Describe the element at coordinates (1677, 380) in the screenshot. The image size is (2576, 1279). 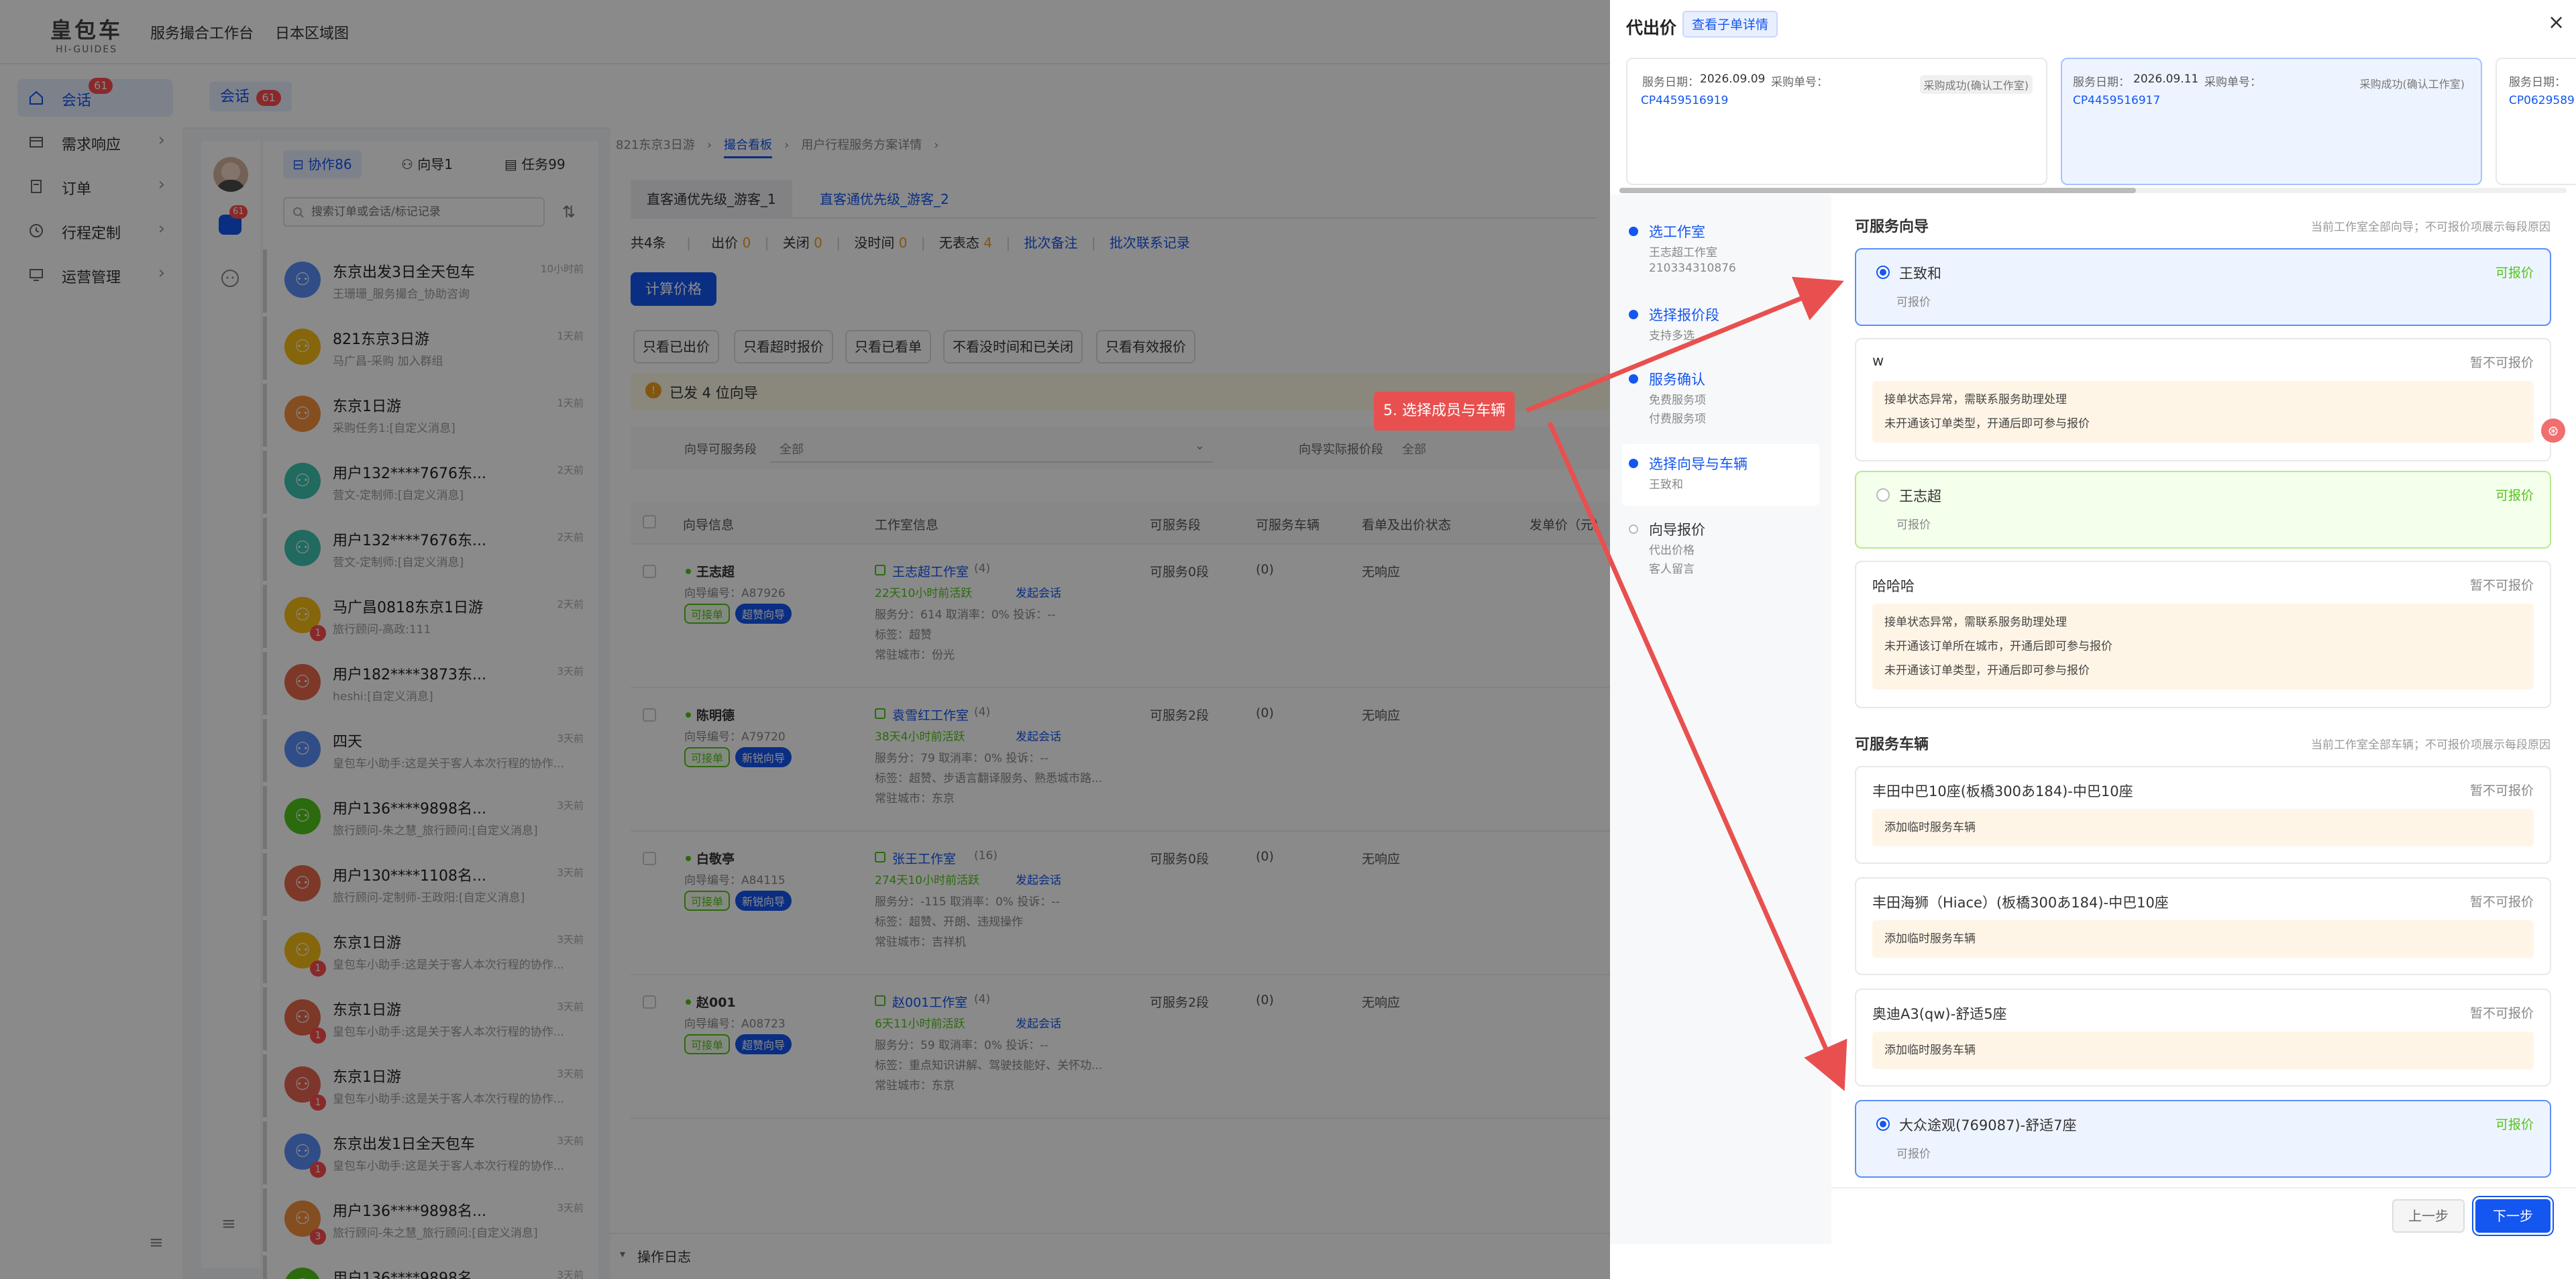
I see `step-title: 服务确认` at that location.